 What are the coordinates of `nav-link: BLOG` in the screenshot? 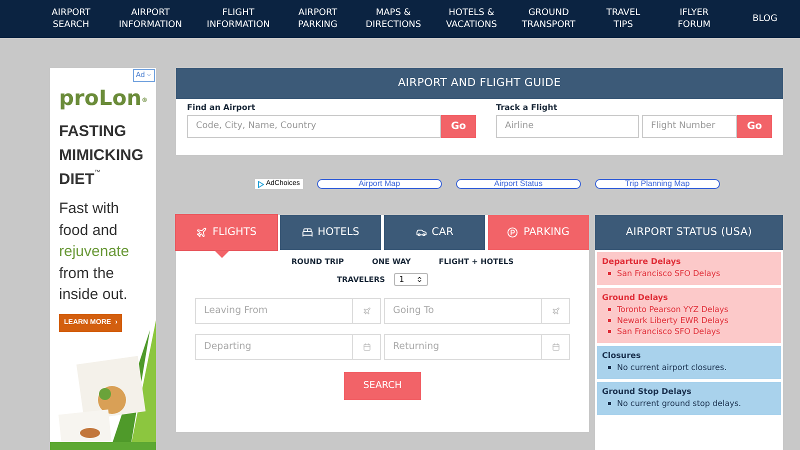 It's located at (765, 19).